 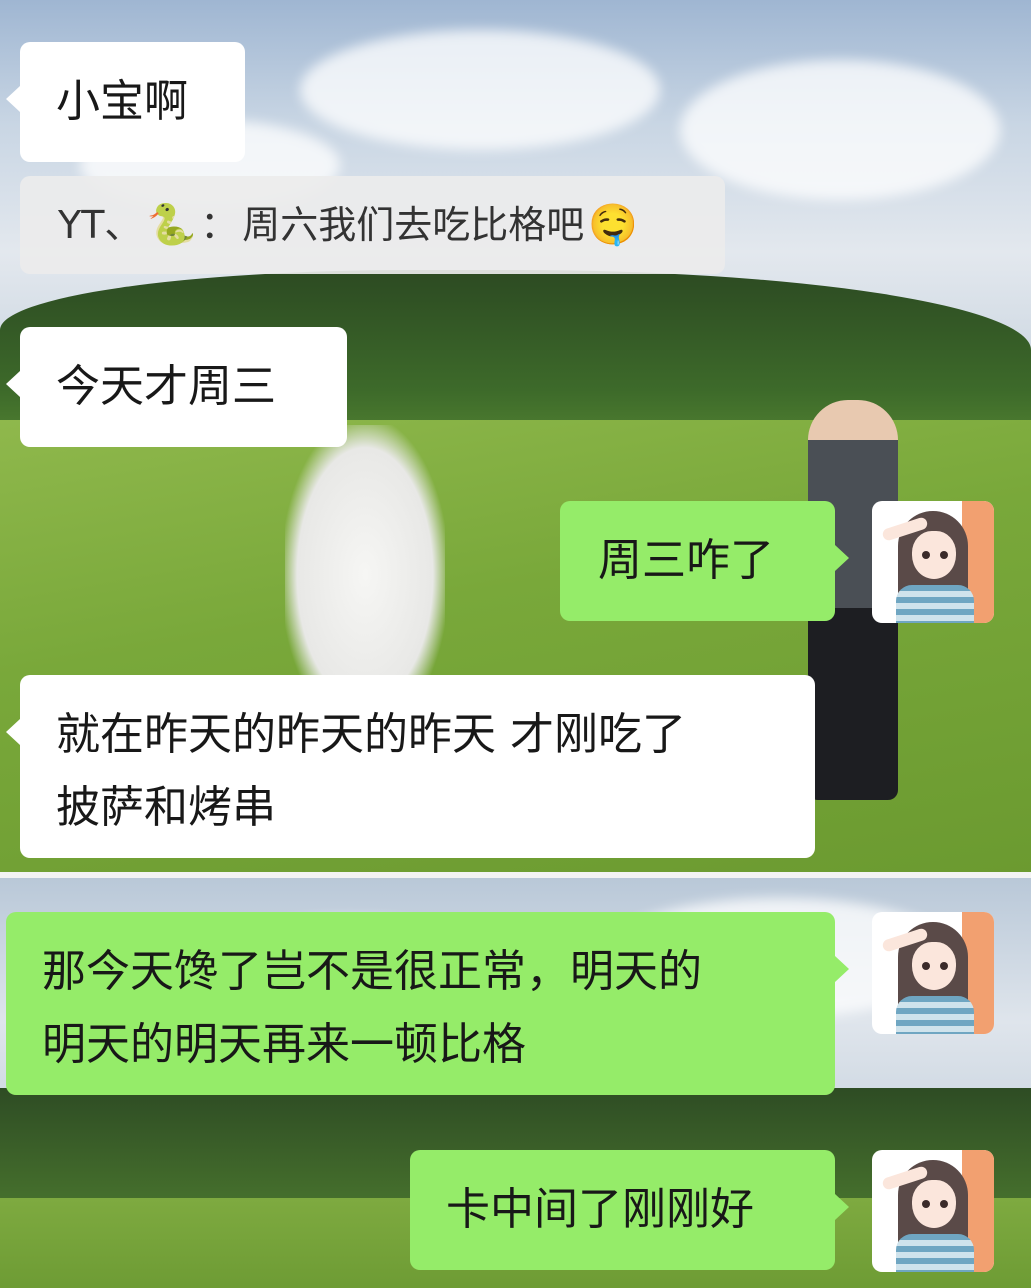 I want to click on message-bubble-incoming: 就在昨天的昨天的昨天 才刚吃了 披萨和烤串, so click(x=410, y=766).